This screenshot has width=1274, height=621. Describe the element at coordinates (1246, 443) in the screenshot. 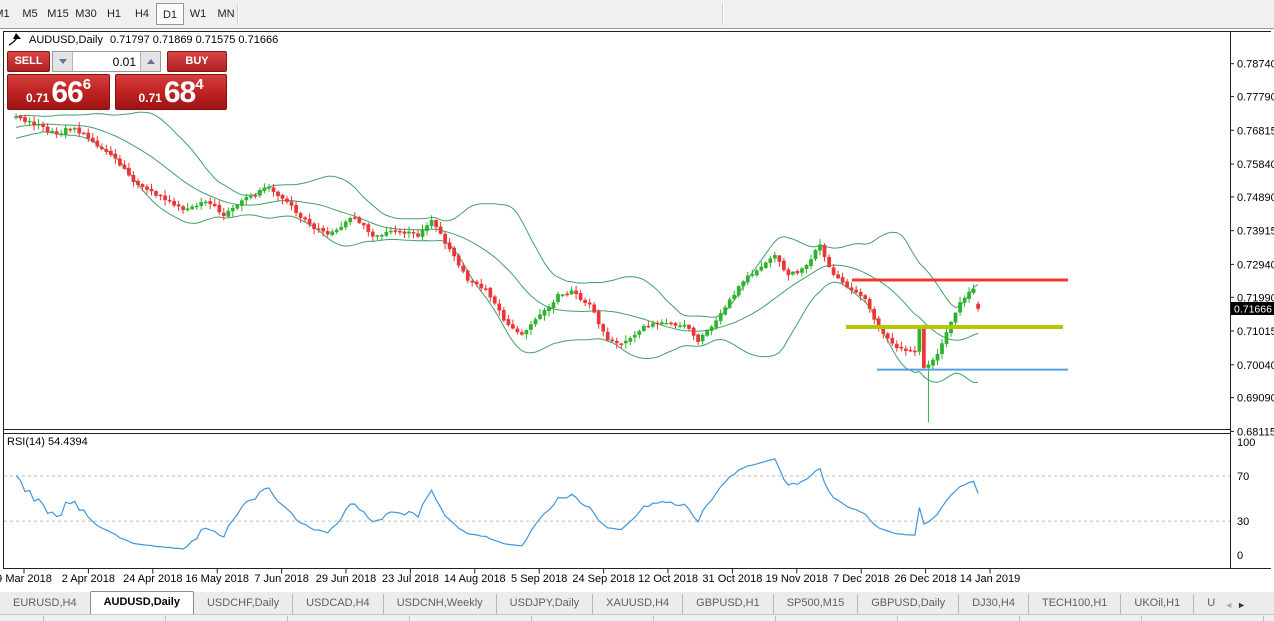

I see `svg-text: 100` at that location.